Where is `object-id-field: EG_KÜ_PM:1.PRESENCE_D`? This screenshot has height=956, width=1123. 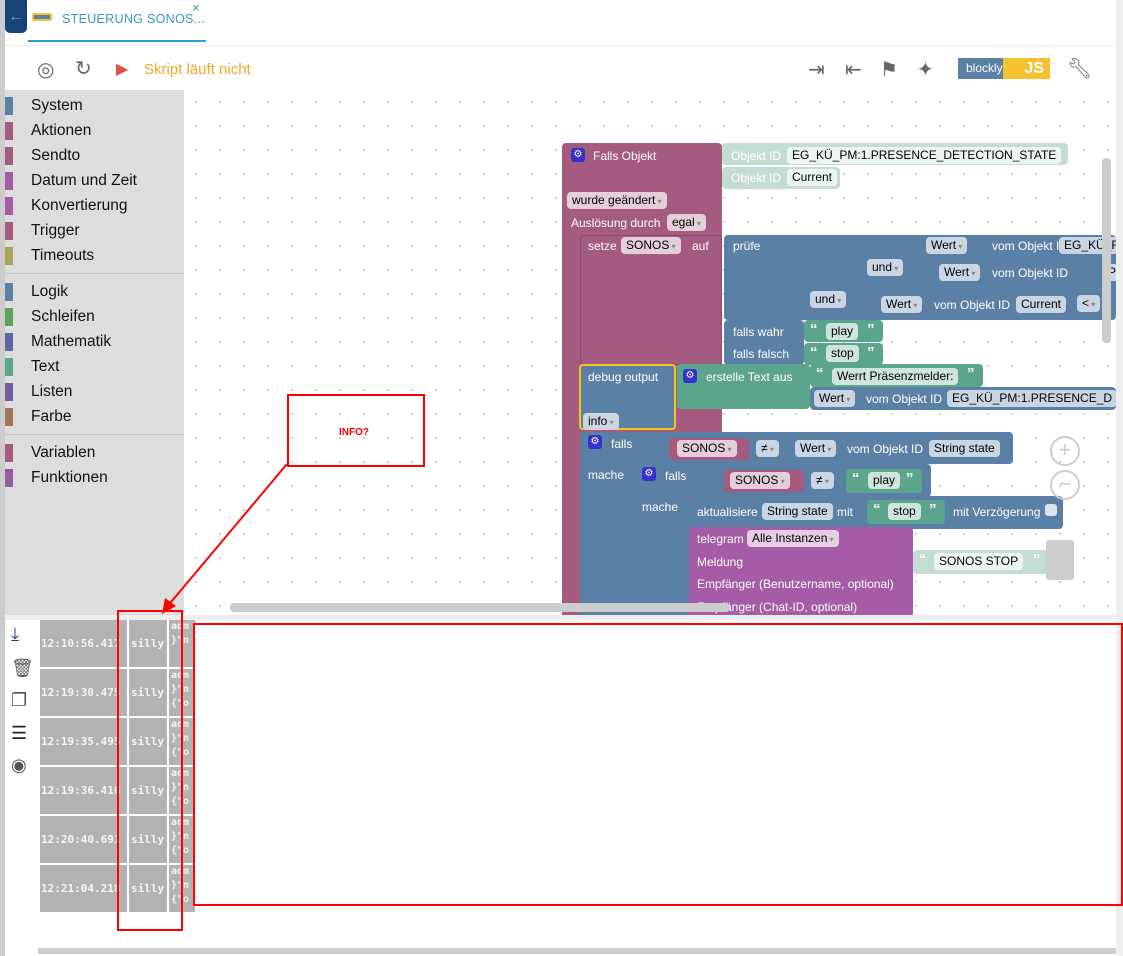
object-id-field: EG_KÜ_PM:1.PRESENCE_D is located at coordinates (1031, 398).